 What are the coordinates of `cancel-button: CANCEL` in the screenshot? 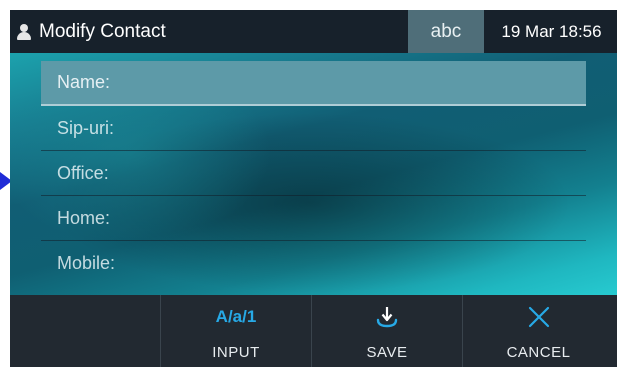 It's located at (538, 331).